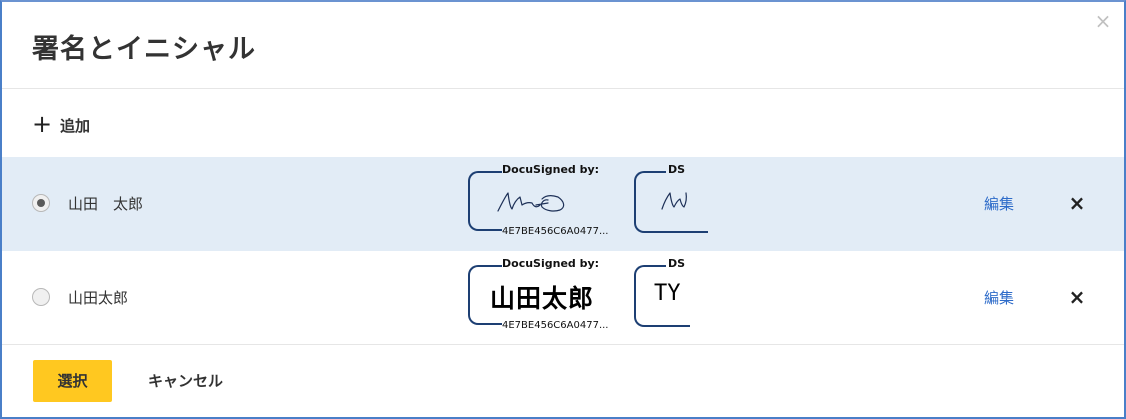 The height and width of the screenshot is (419, 1126). Describe the element at coordinates (185, 381) in the screenshot. I see `cancel-button: キャンセル` at that location.